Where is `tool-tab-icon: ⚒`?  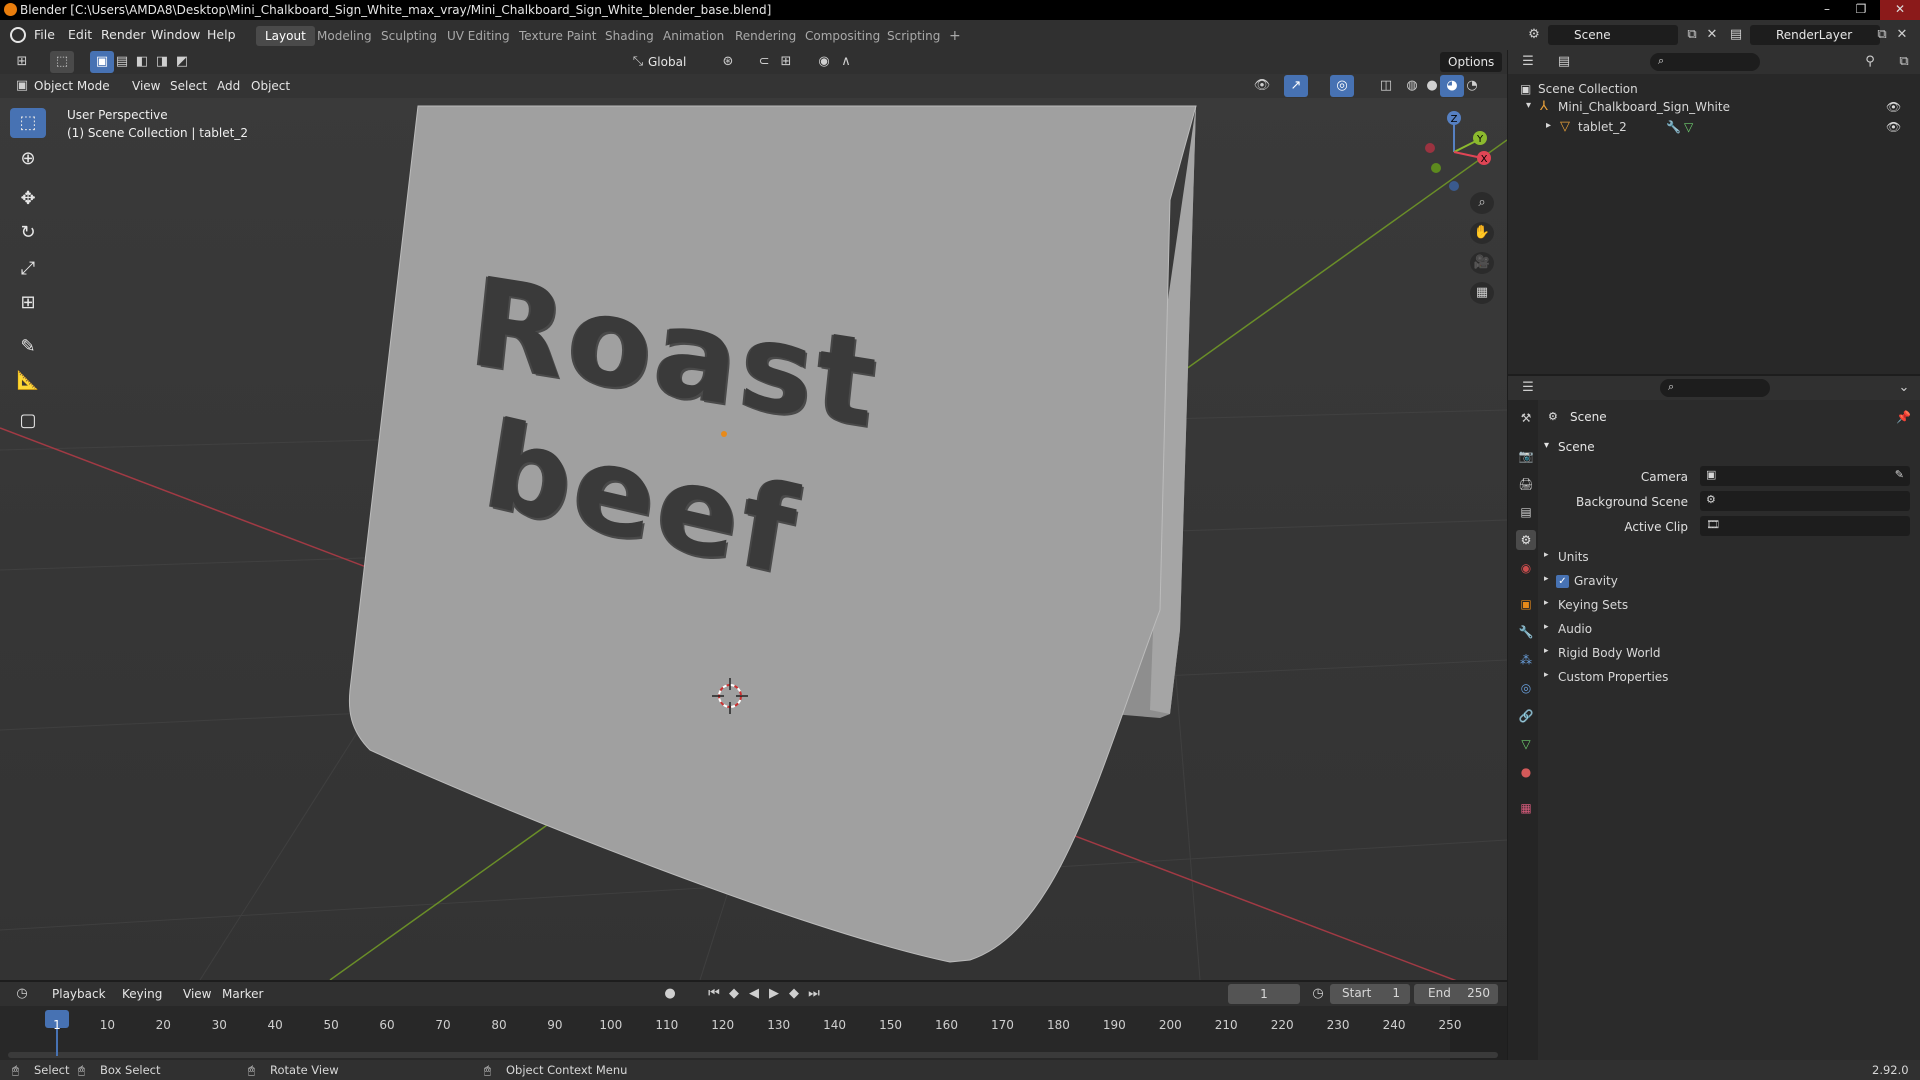
tool-tab-icon: ⚒ is located at coordinates (1526, 418).